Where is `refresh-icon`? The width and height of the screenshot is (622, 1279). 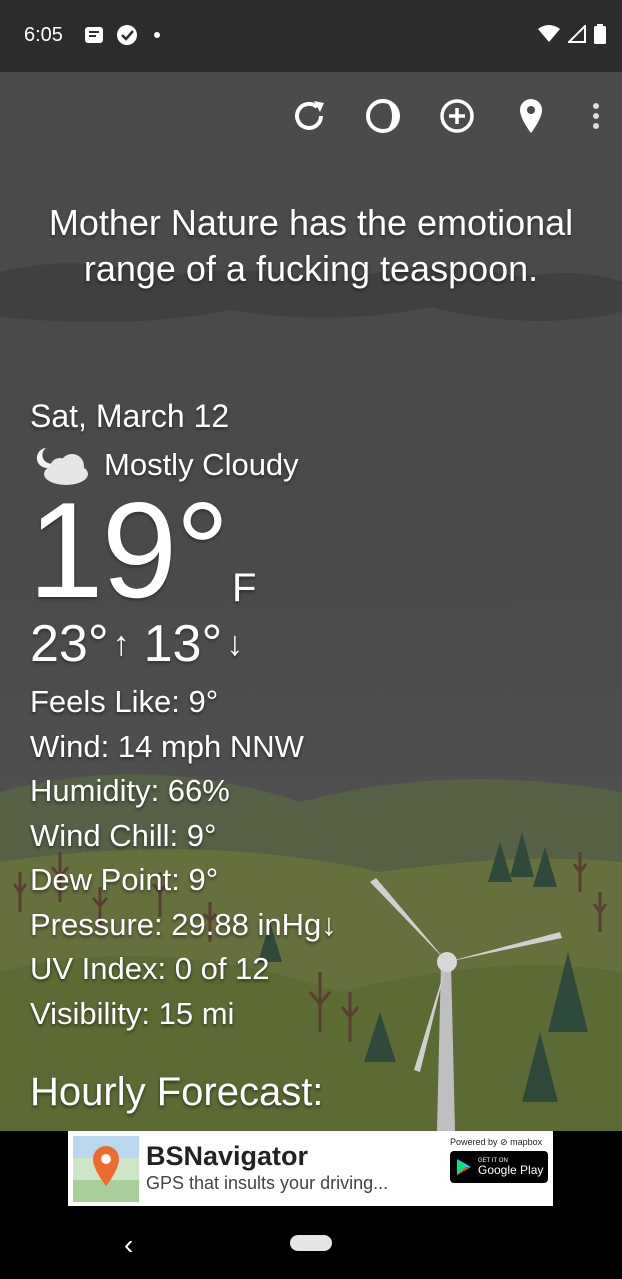 refresh-icon is located at coordinates (309, 115).